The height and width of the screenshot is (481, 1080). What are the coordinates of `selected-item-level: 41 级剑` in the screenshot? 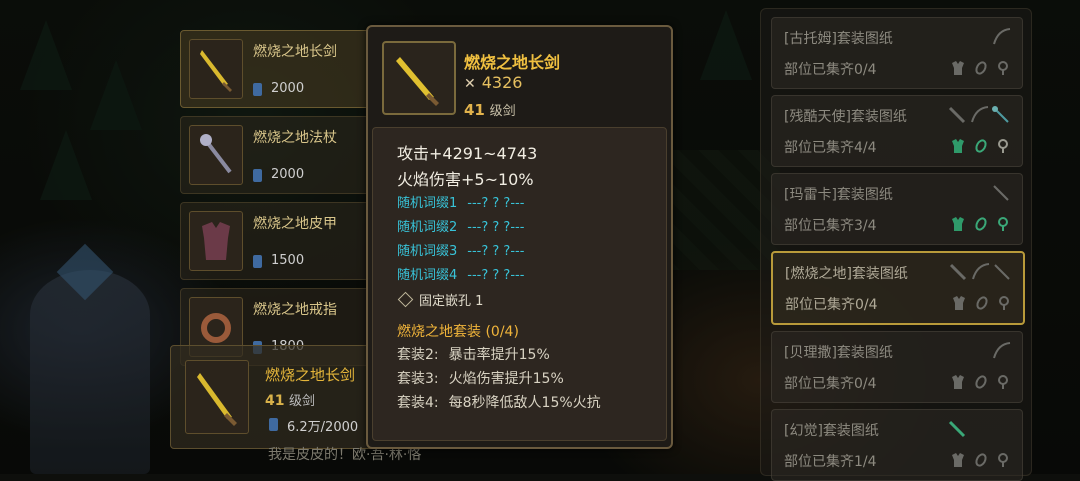 It's located at (290, 401).